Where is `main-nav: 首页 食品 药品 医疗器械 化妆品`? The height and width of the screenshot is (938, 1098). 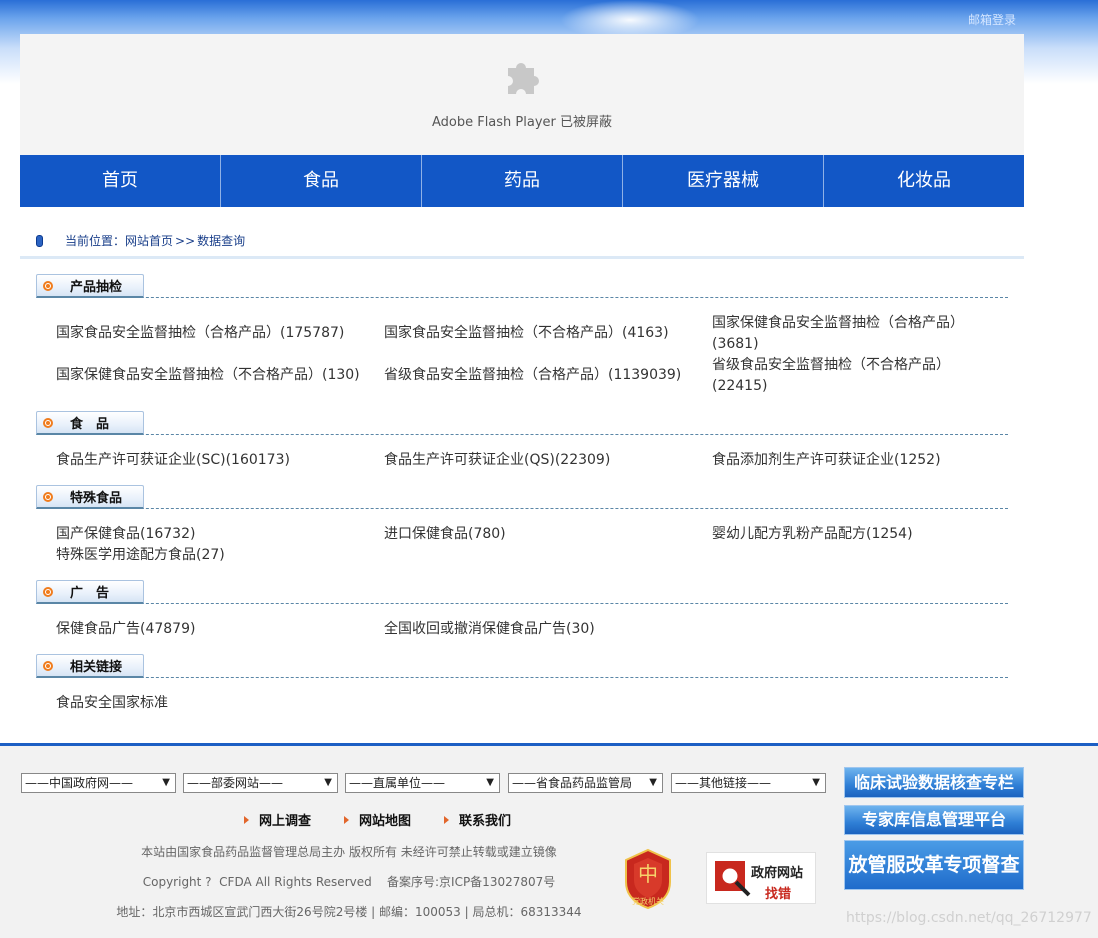 main-nav: 首页 食品 药品 医疗器械 化妆品 is located at coordinates (522, 181).